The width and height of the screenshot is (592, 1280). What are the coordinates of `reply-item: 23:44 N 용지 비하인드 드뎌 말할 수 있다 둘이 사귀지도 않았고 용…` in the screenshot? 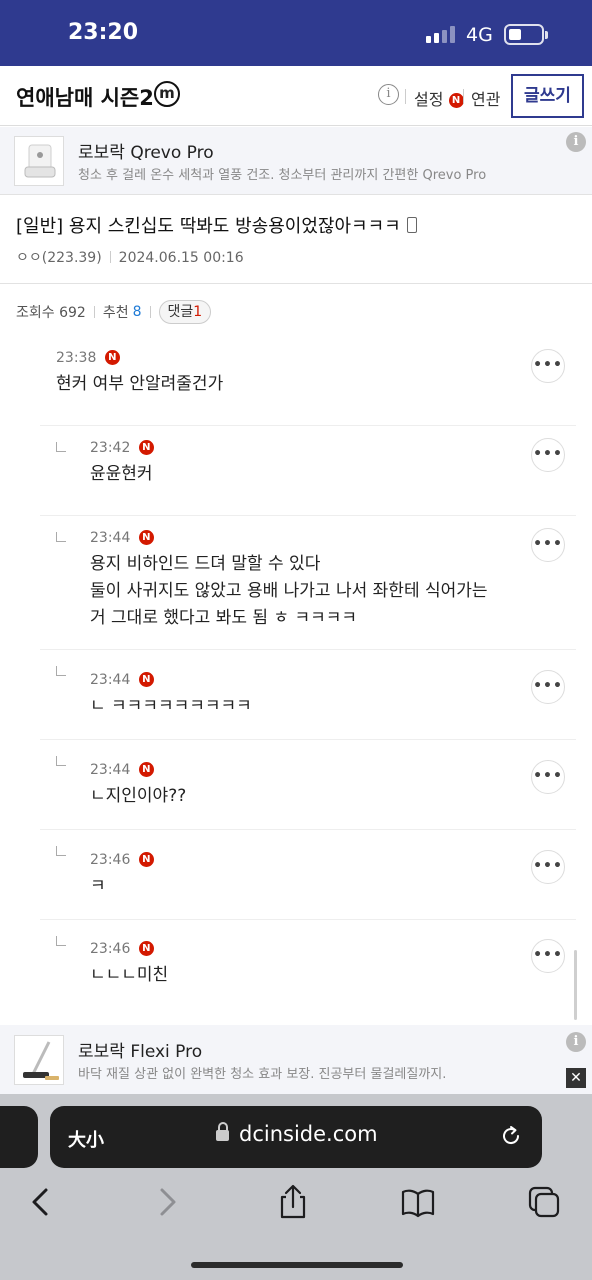 It's located at (308, 583).